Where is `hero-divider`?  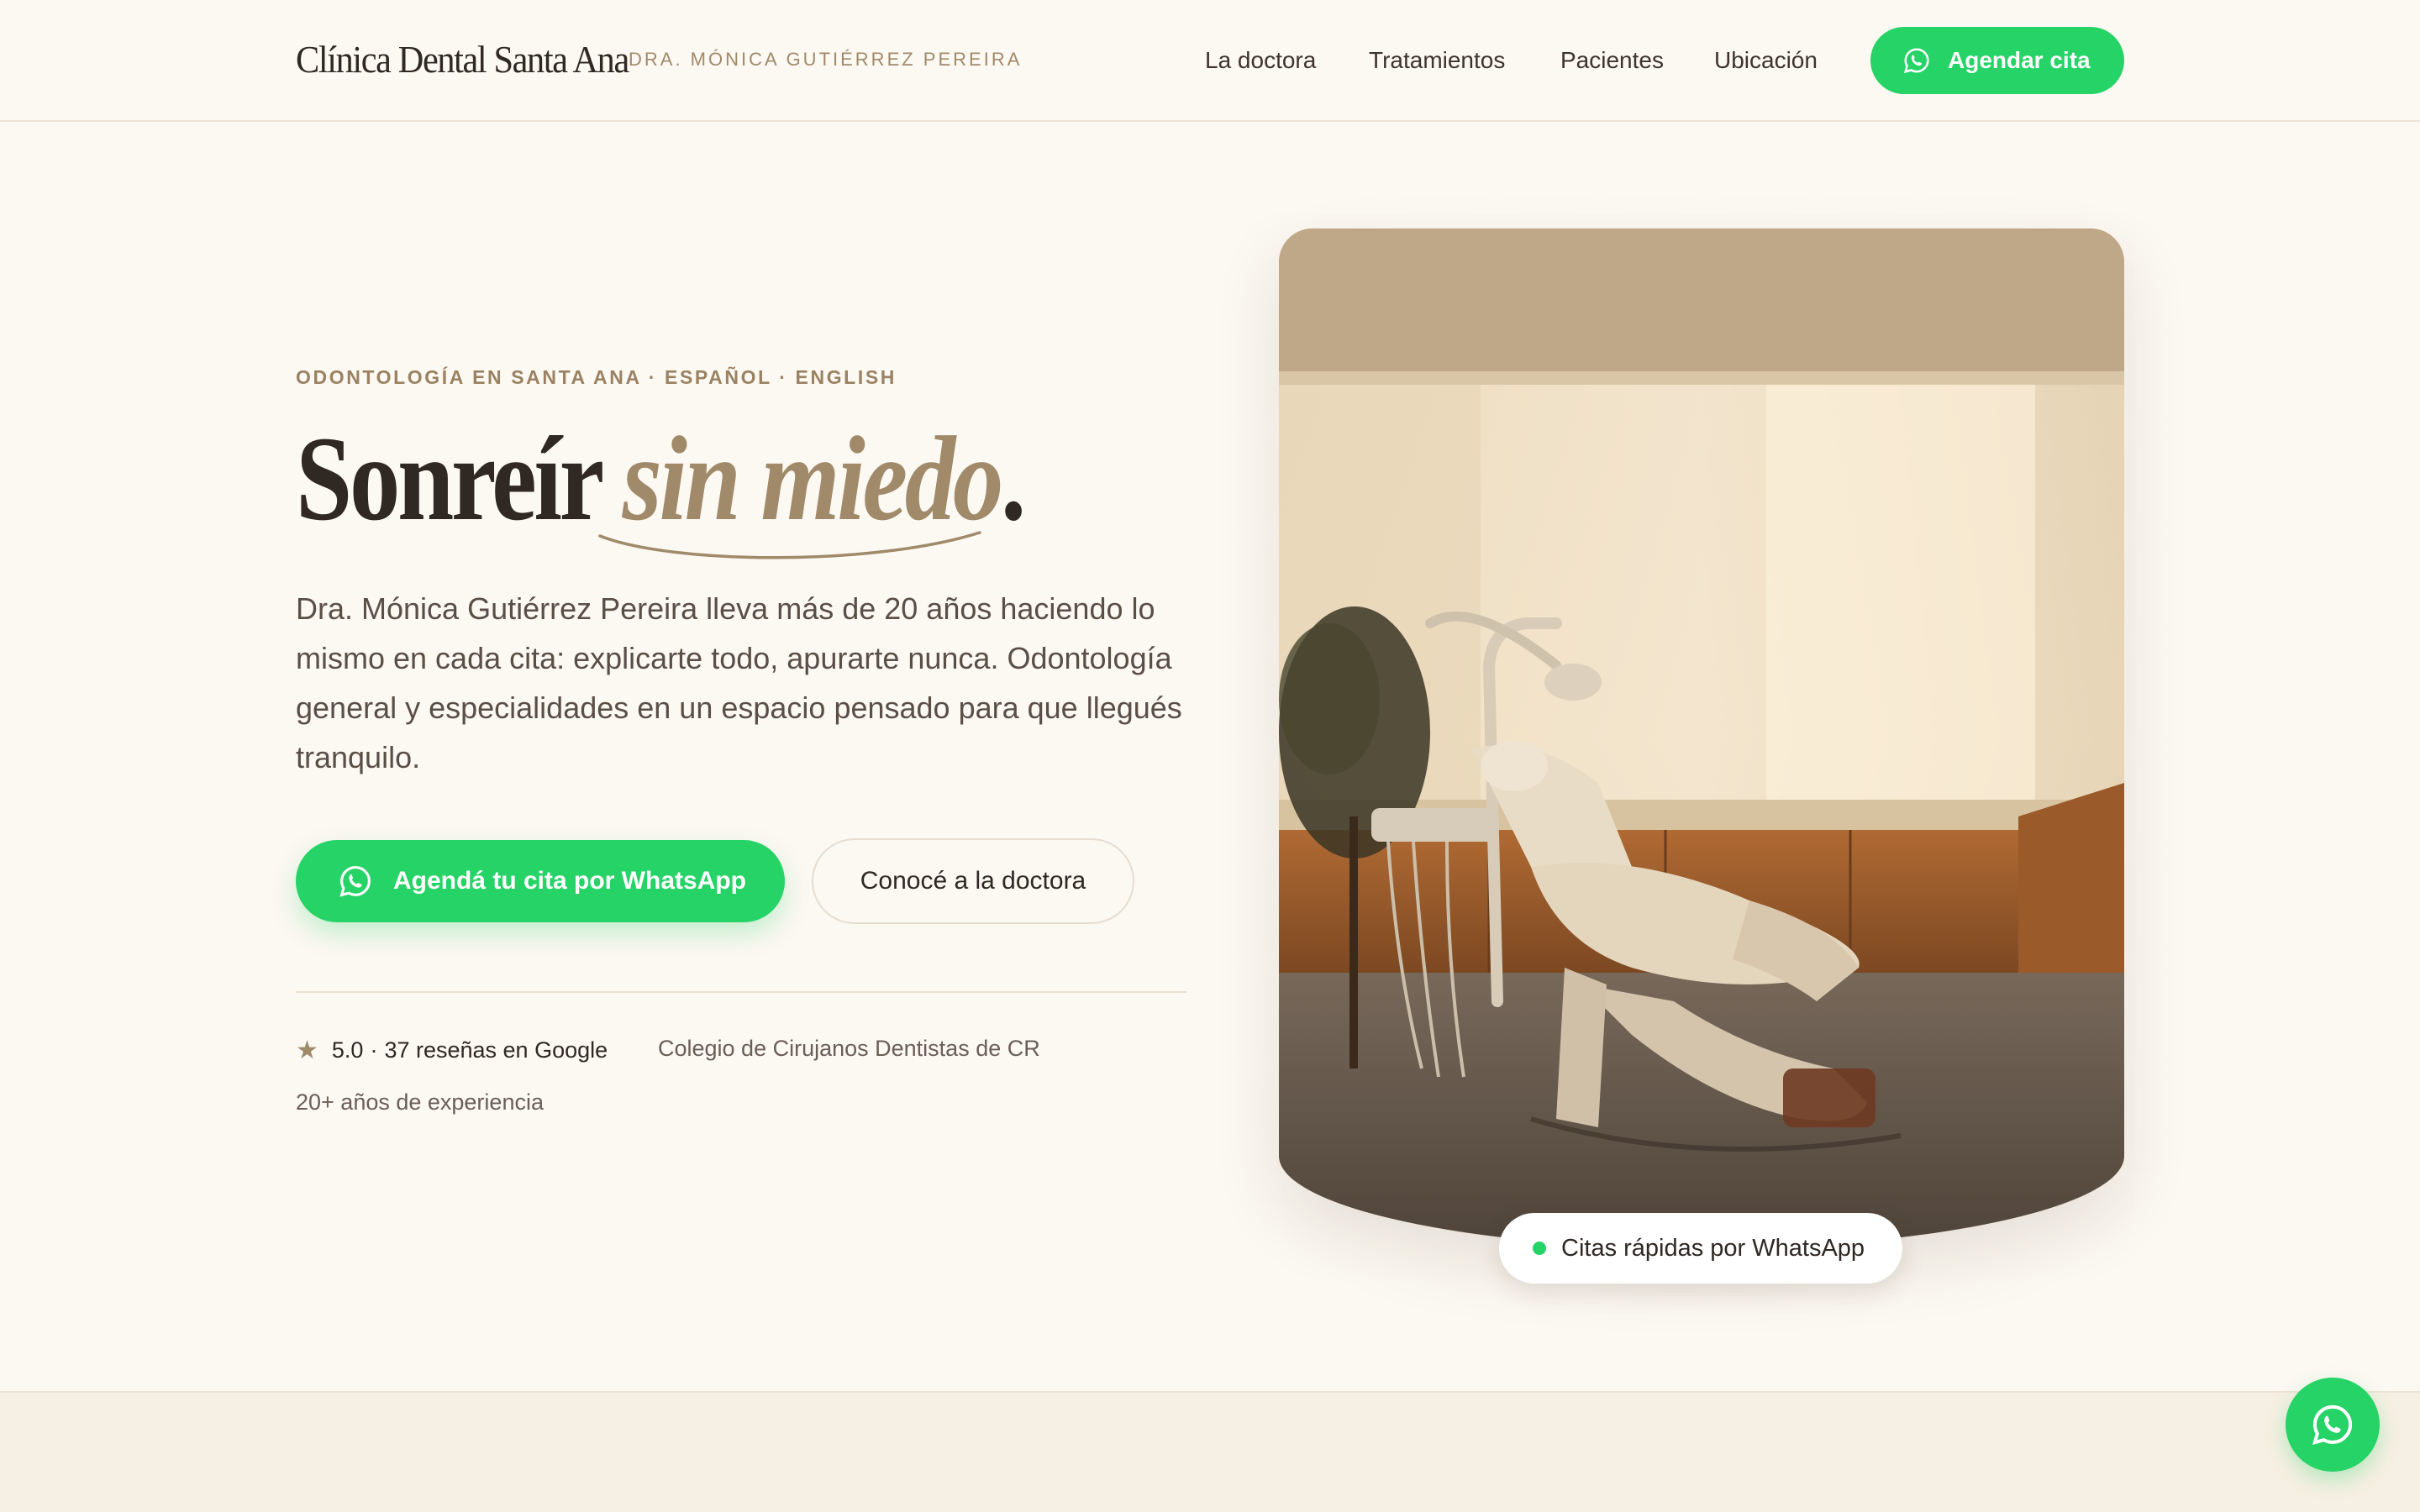 hero-divider is located at coordinates (741, 992).